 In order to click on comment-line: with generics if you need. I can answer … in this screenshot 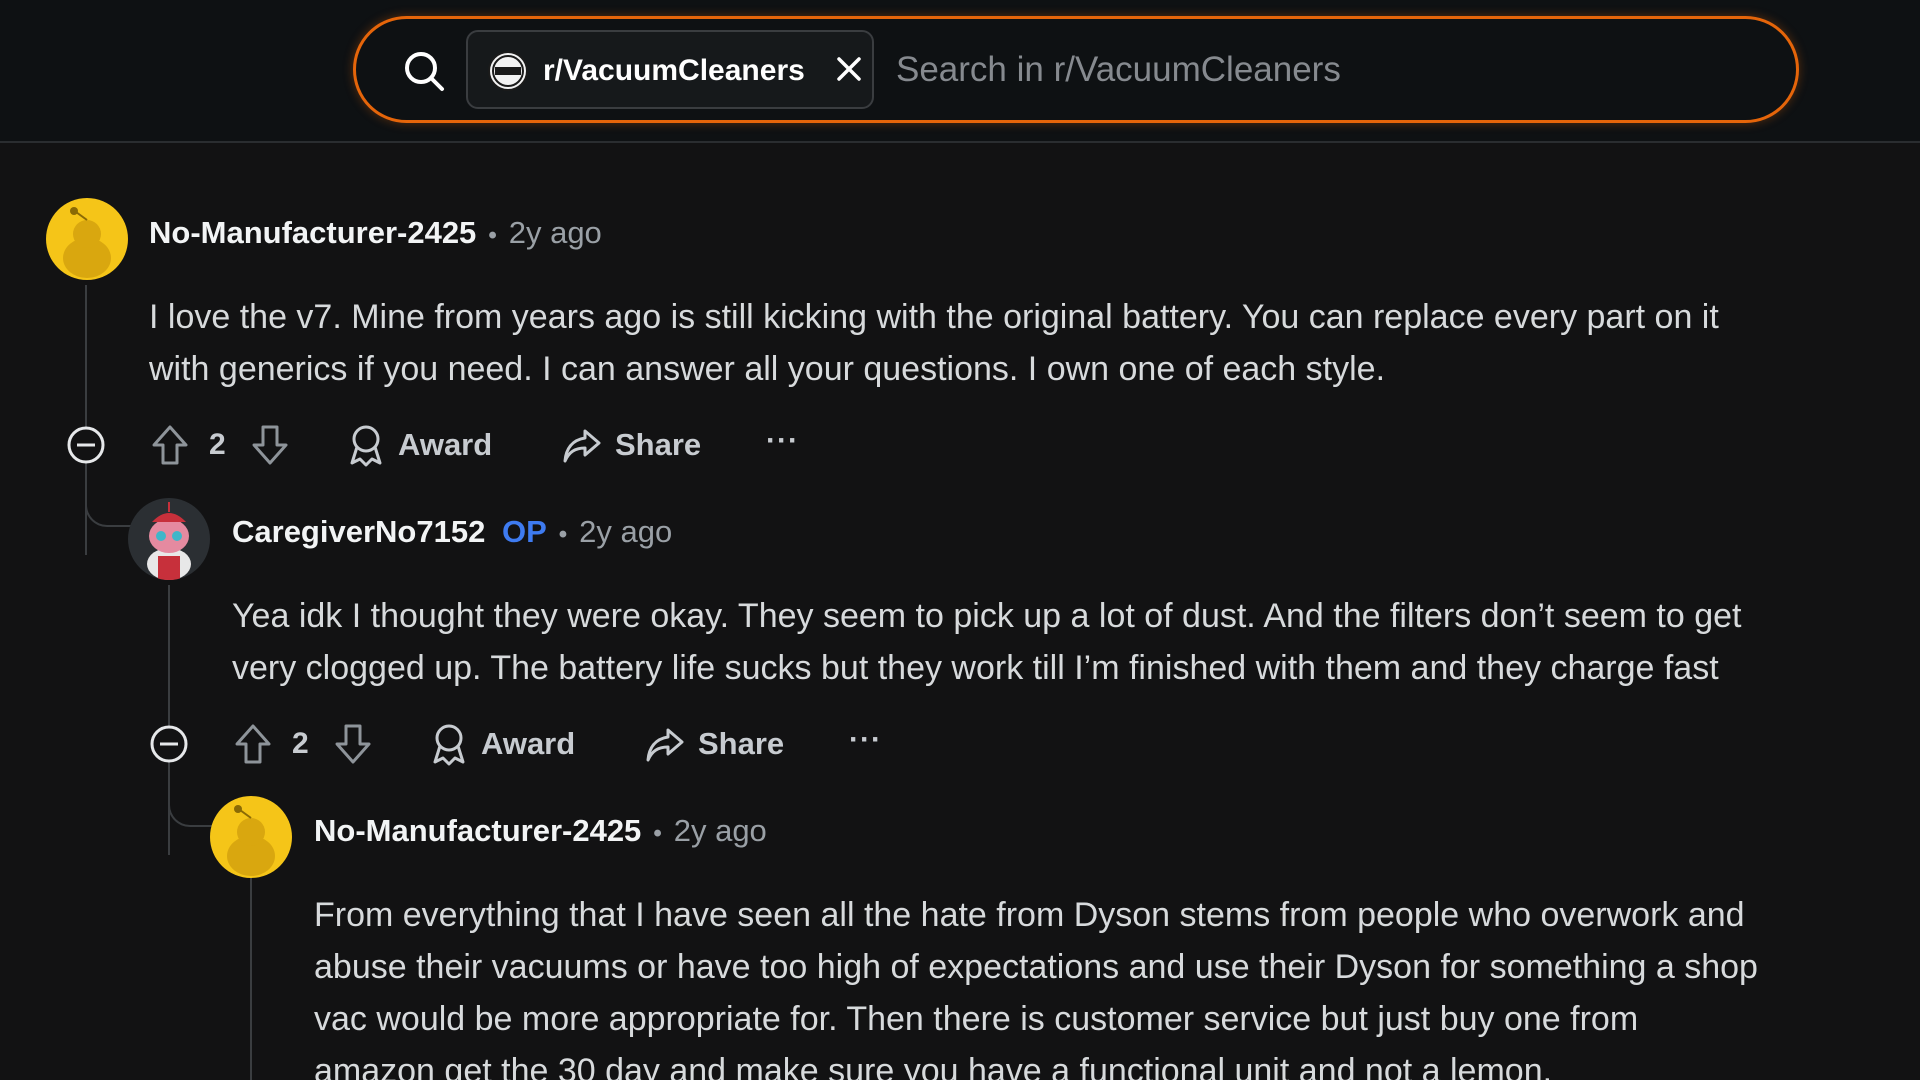, I will do `click(767, 369)`.